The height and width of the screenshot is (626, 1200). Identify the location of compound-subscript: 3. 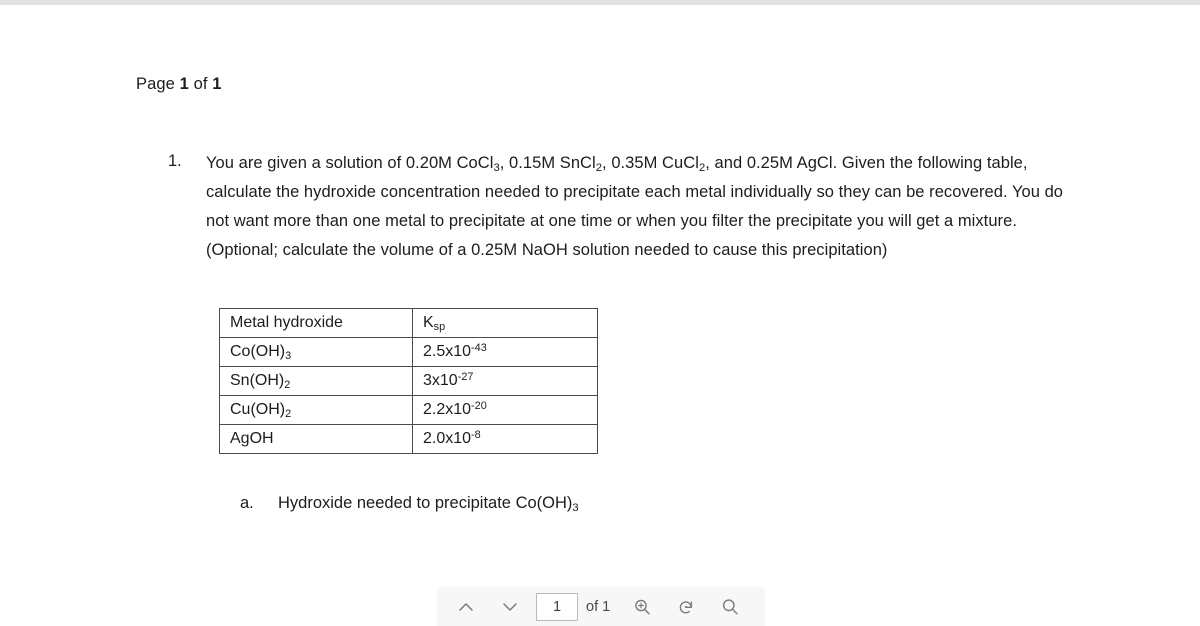
(288, 356).